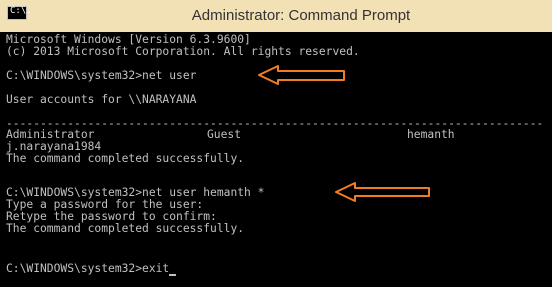 This screenshot has height=287, width=552. I want to click on console-line: C:\WINDOWS\system32>net user, so click(101, 75).